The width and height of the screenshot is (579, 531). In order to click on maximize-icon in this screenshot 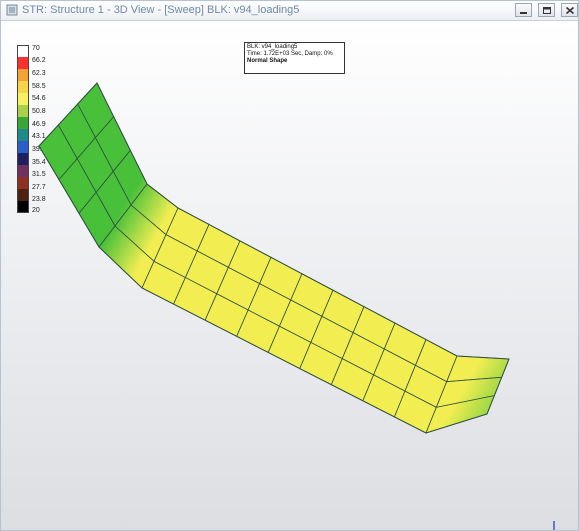, I will do `click(547, 10)`.